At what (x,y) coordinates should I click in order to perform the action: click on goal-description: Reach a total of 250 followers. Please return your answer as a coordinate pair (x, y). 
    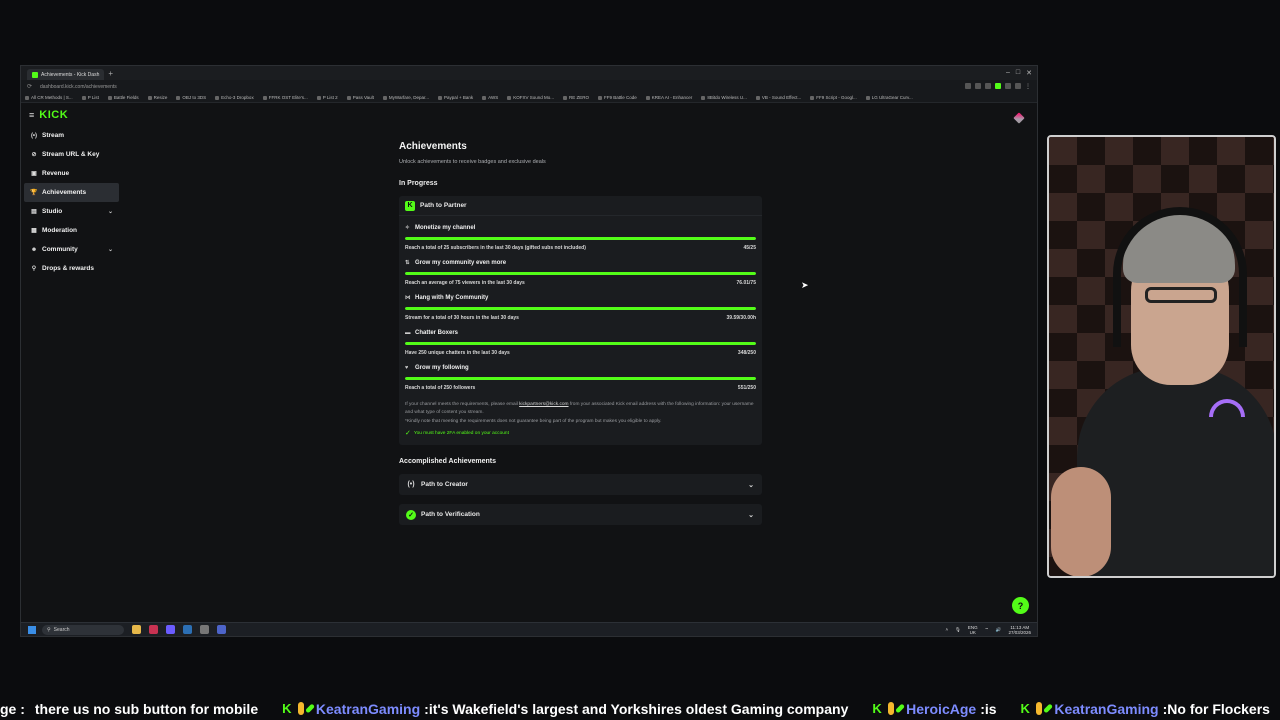
    Looking at the image, I should click on (440, 388).